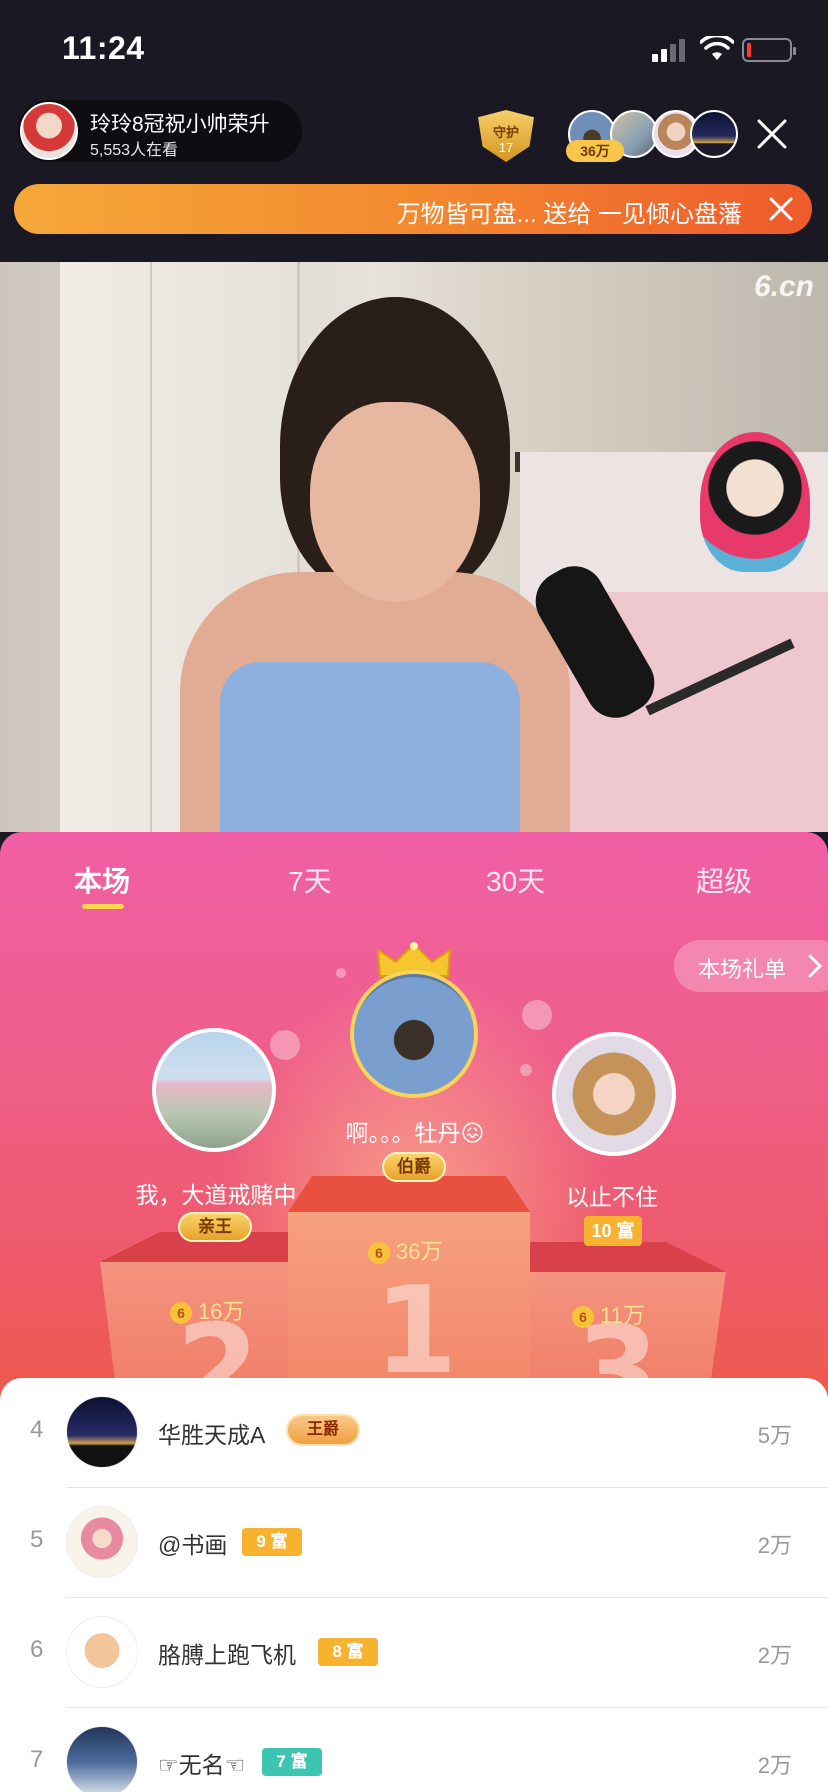 The height and width of the screenshot is (1792, 828). I want to click on contribution-value: 5万, so click(774, 1435).